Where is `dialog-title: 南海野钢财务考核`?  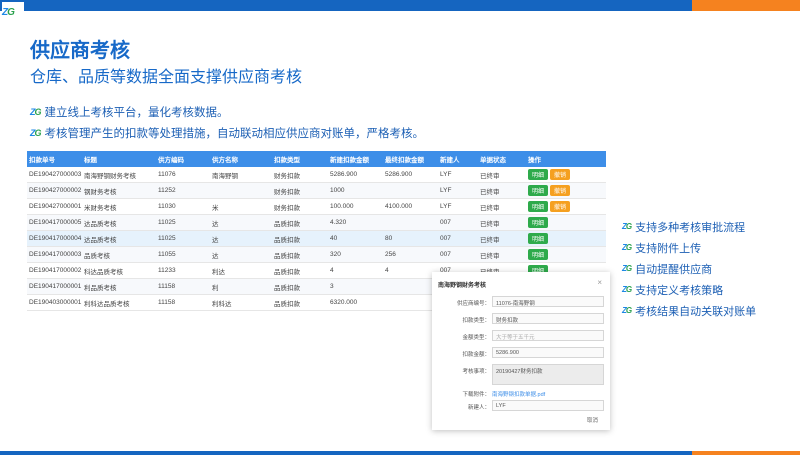
dialog-title: 南海野钢财务考核 is located at coordinates (462, 286).